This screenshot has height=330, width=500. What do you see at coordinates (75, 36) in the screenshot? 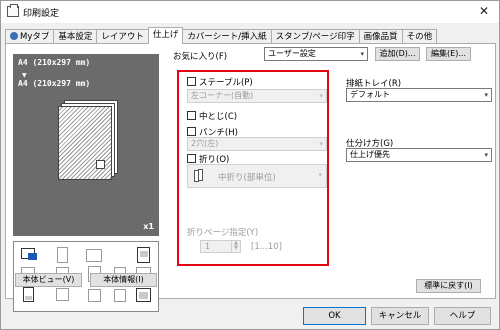
I see `tab-basic: 基本設定` at bounding box center [75, 36].